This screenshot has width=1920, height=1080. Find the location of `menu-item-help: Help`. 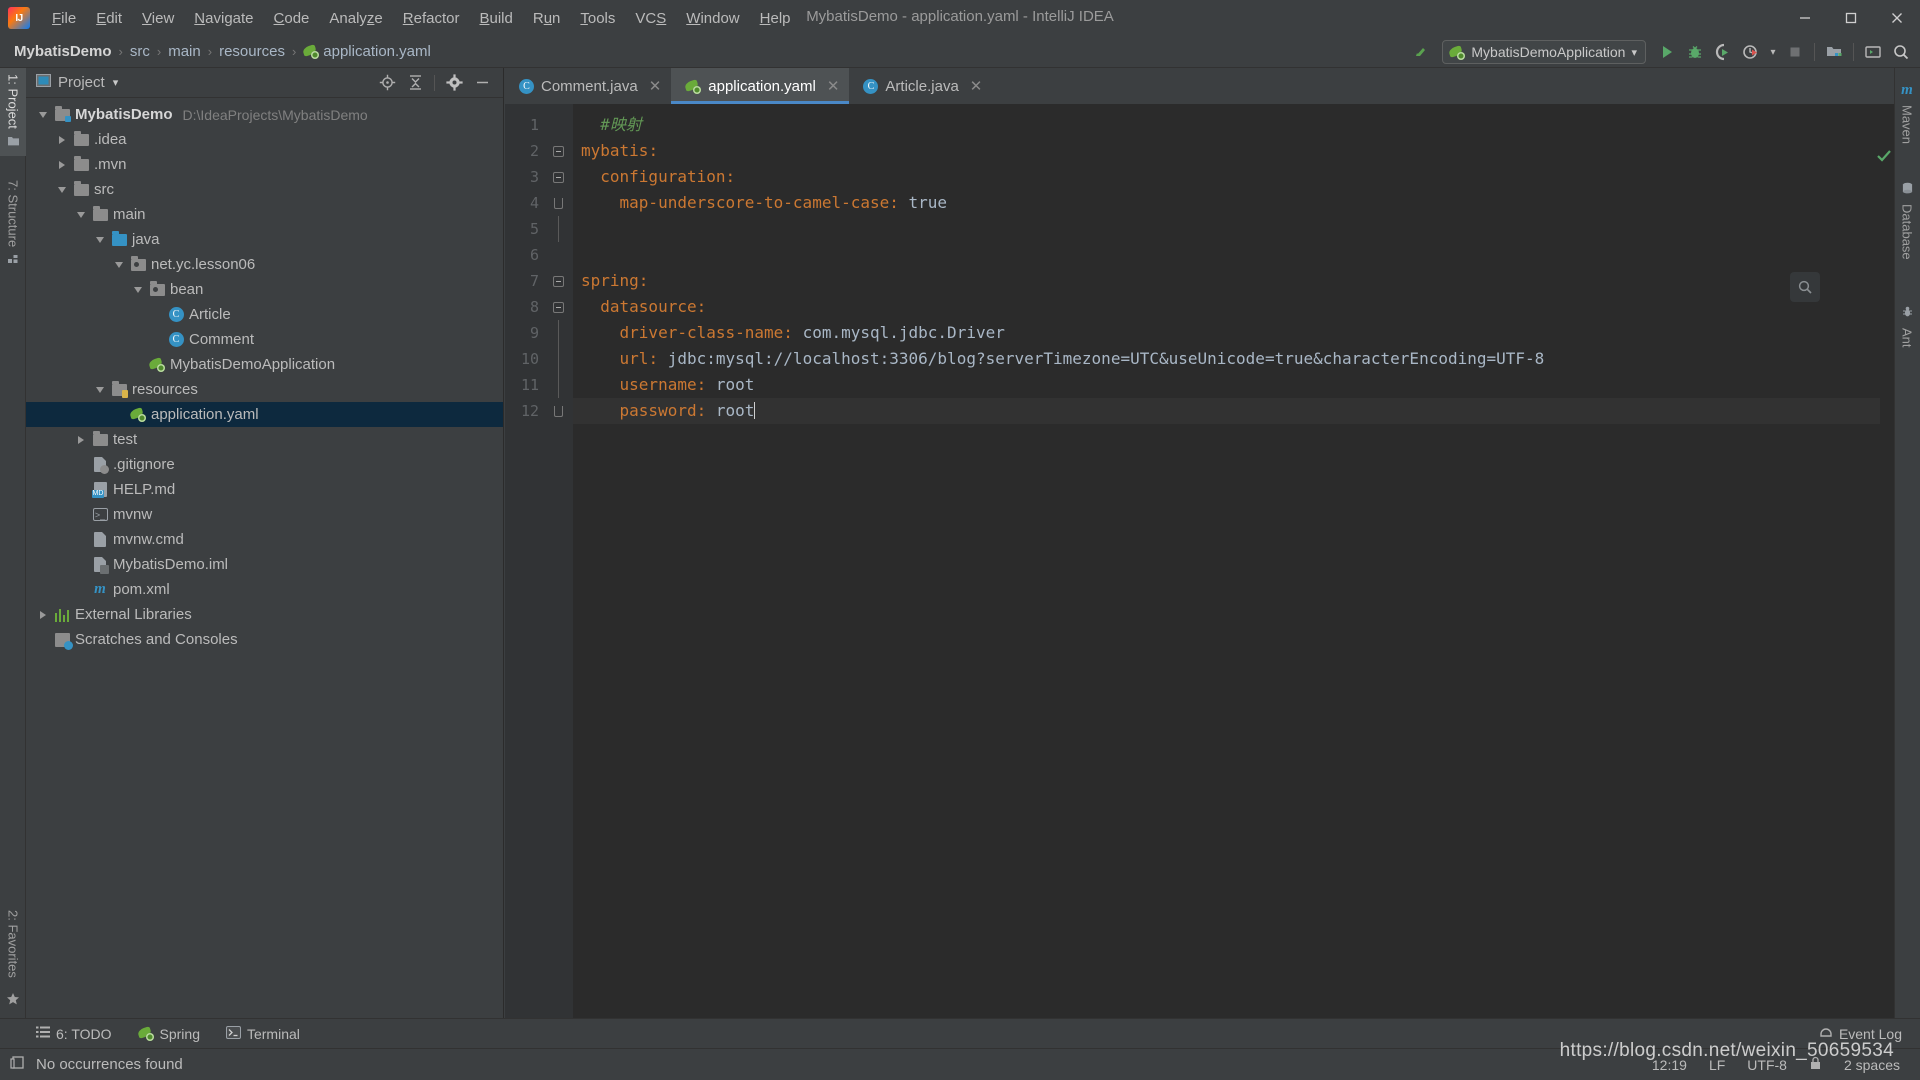

menu-item-help: Help is located at coordinates (775, 18).